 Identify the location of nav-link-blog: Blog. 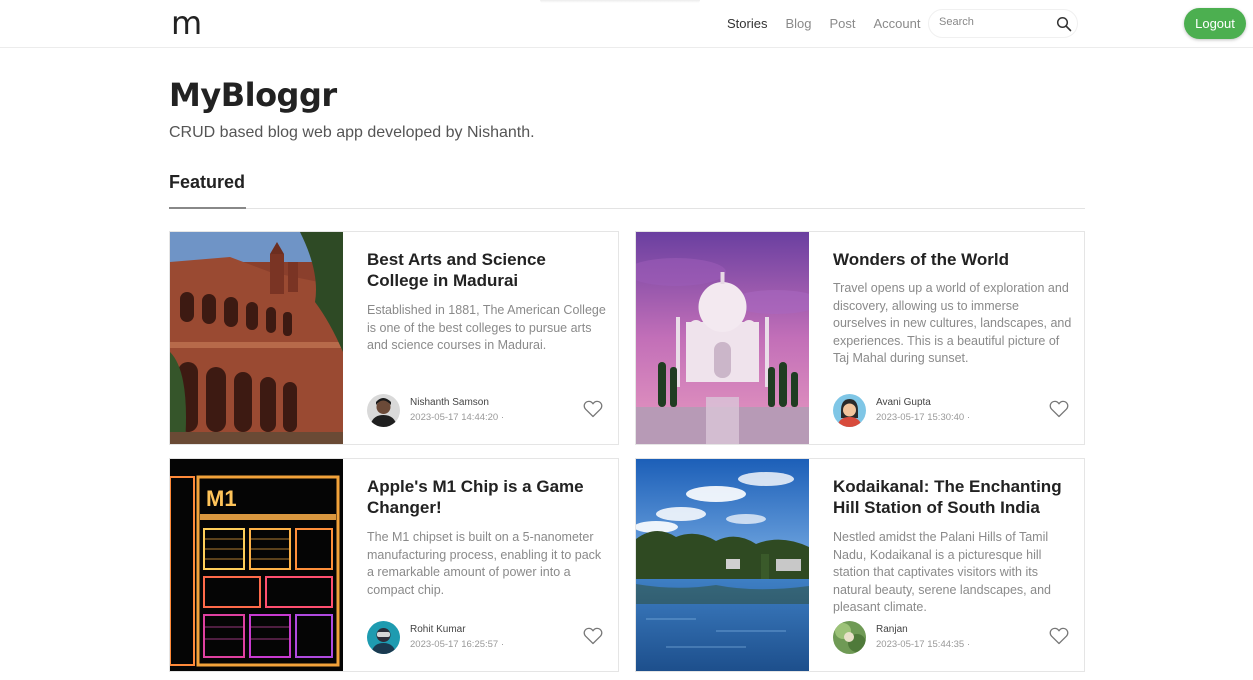
(798, 23).